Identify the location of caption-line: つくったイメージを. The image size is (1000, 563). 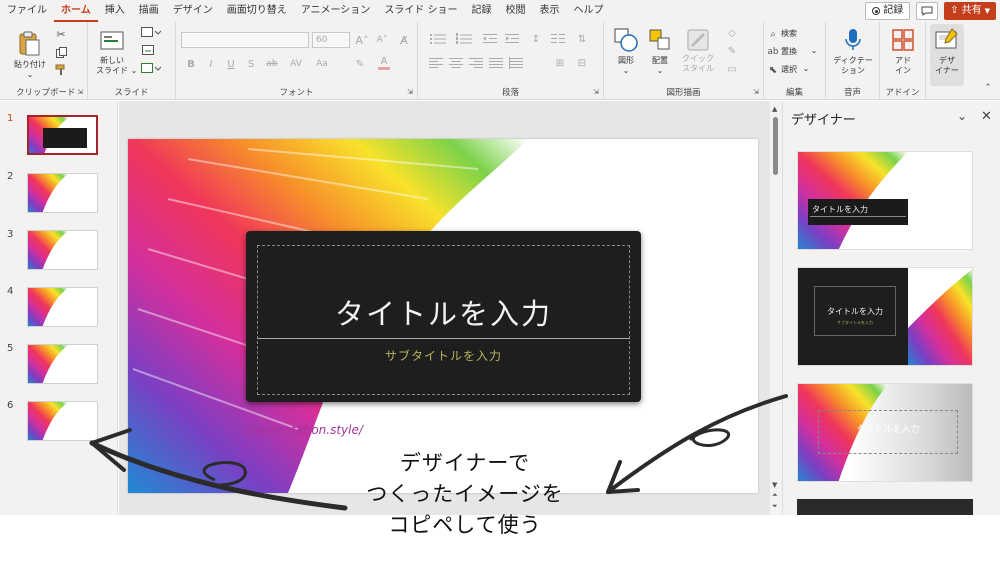
(465, 494).